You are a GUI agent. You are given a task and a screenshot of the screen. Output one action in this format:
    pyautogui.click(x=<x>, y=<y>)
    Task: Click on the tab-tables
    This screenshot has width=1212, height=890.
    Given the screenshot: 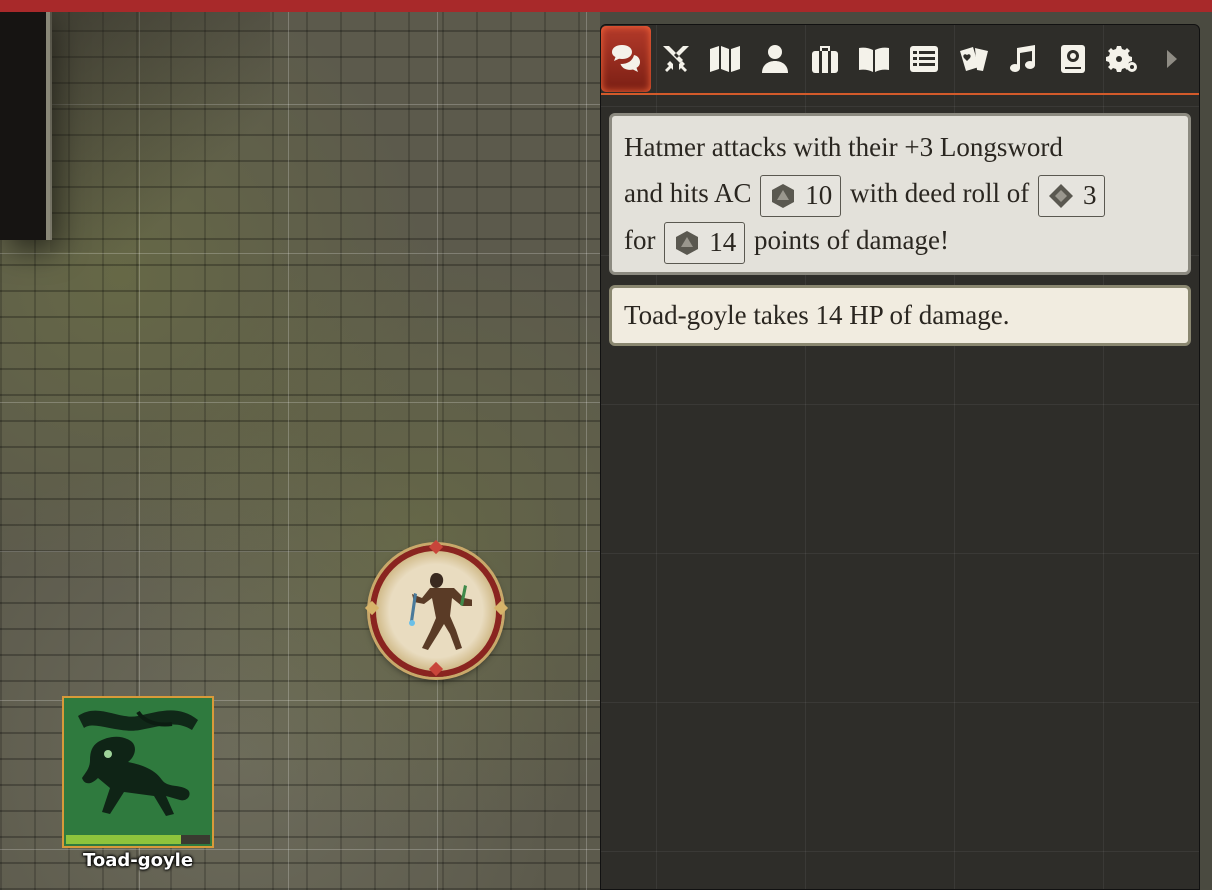 What is the action you would take?
    pyautogui.click(x=924, y=59)
    